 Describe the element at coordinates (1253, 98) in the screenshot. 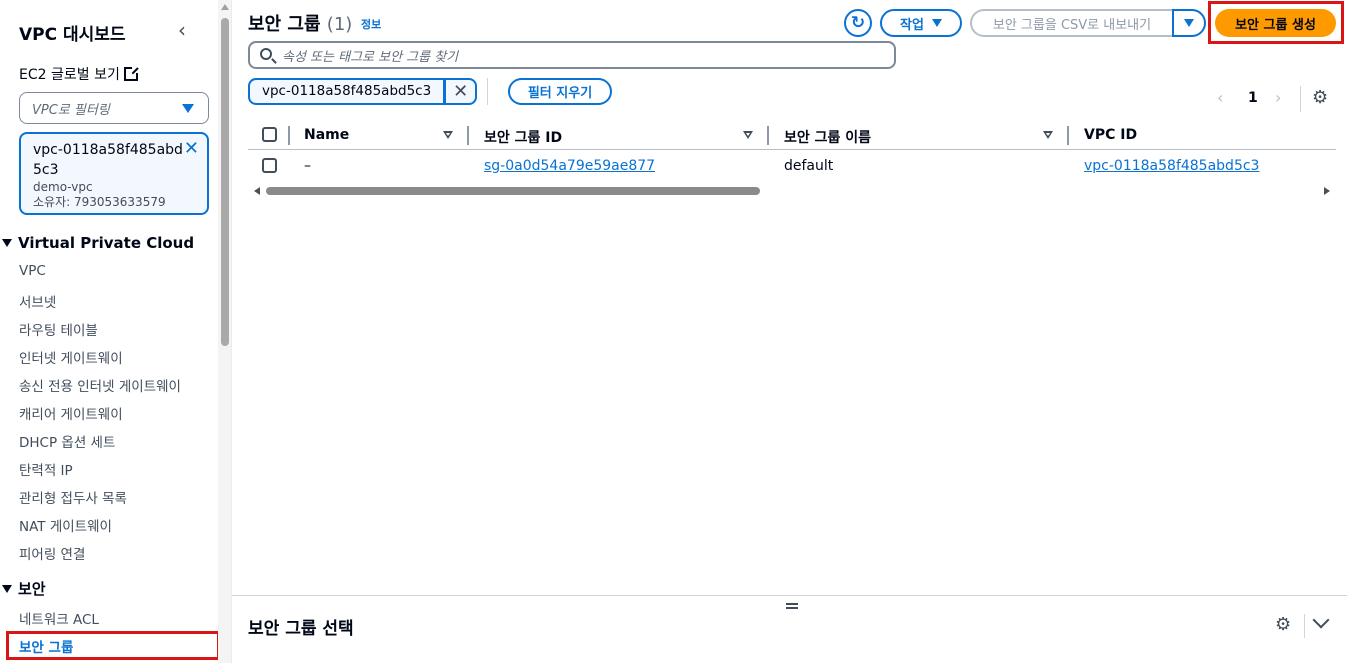

I see `current-page: 1` at that location.